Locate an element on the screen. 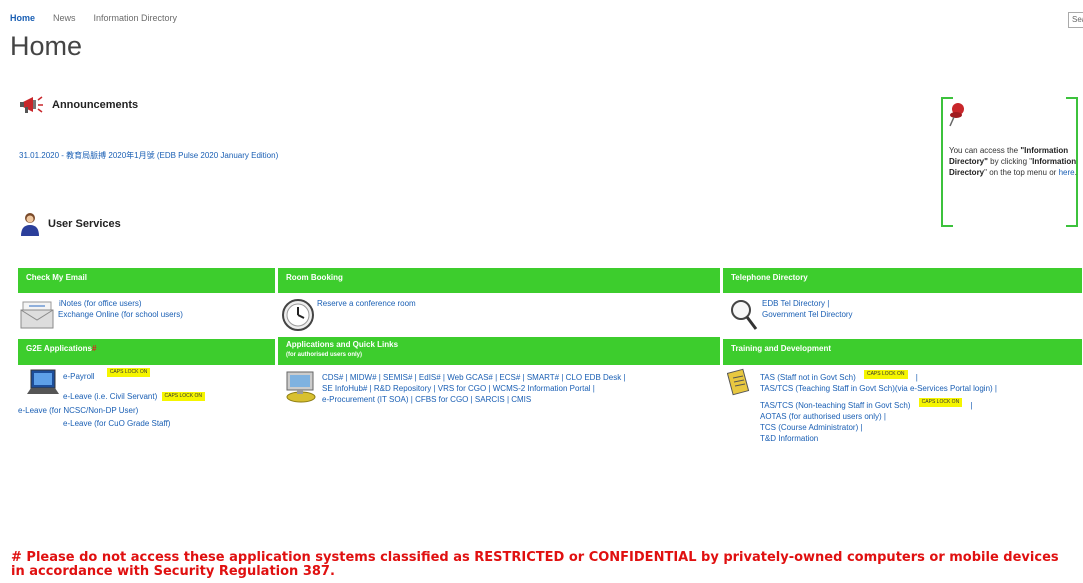  search-input: Sea is located at coordinates (1075, 20).